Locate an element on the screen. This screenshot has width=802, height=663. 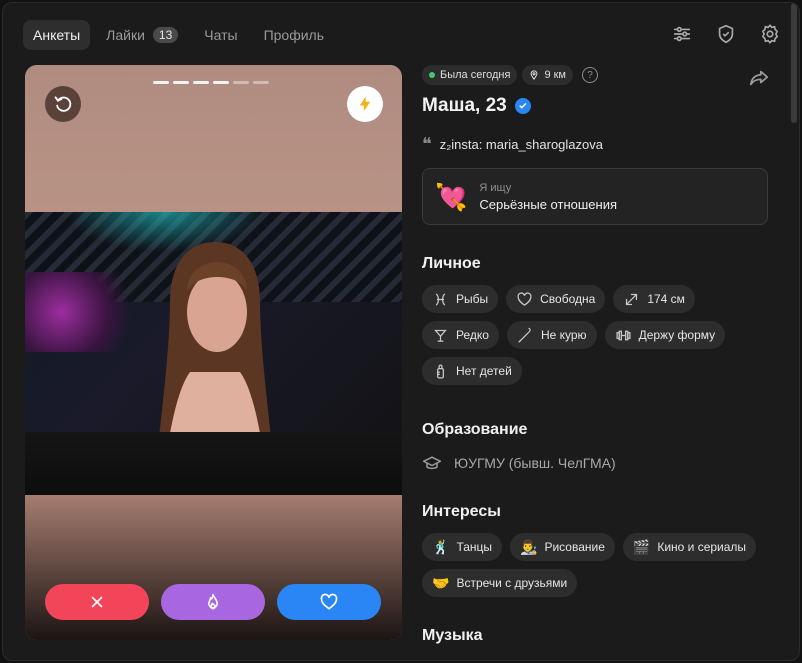
dumbbell-icon is located at coordinates (623, 335).